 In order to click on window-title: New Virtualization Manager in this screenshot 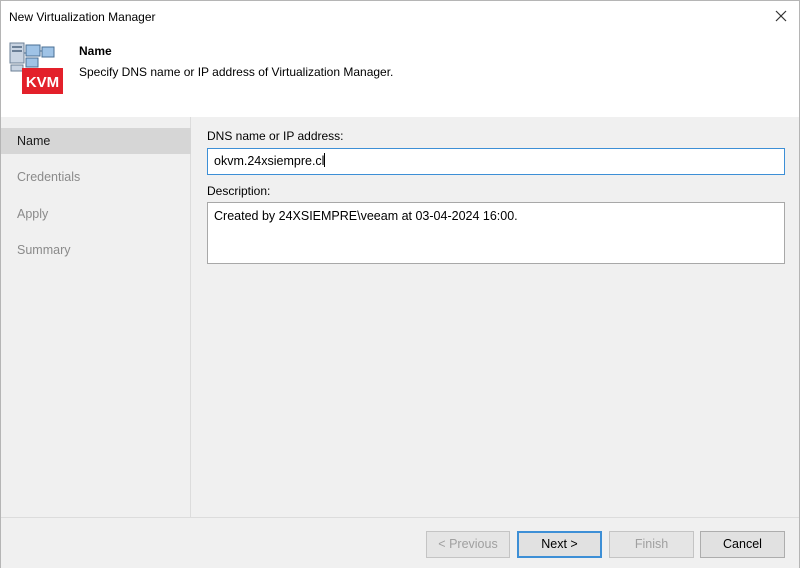, I will do `click(82, 17)`.